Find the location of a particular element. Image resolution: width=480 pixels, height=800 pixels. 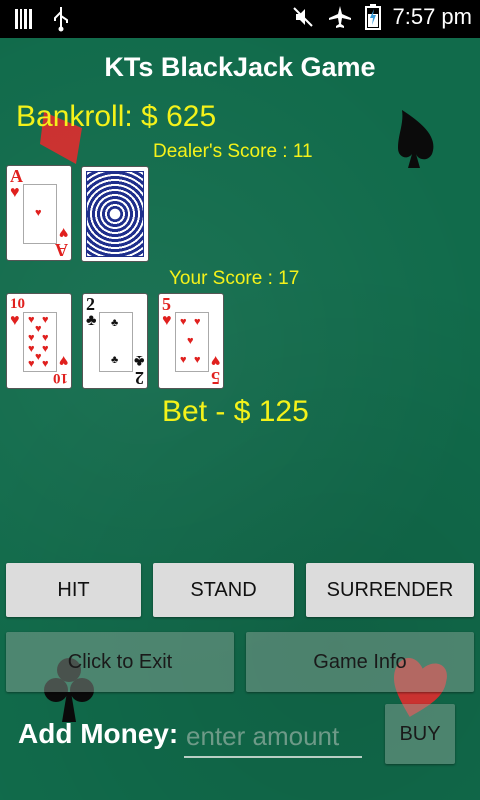

player-card-five-hearts: 5 ♥ ♥ ♥ ♥ ♥ ♥ ♥ 5 is located at coordinates (191, 341).